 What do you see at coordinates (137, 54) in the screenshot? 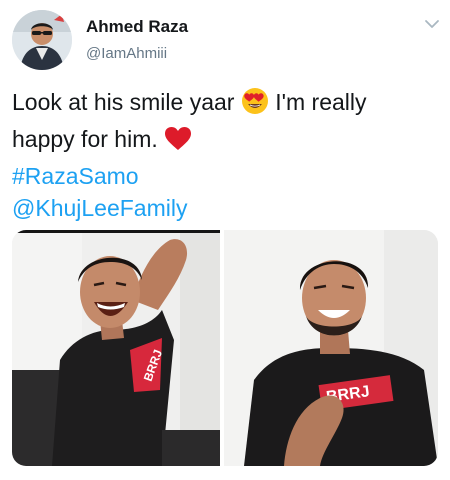
I see `user-handle: @IamAhmiii` at bounding box center [137, 54].